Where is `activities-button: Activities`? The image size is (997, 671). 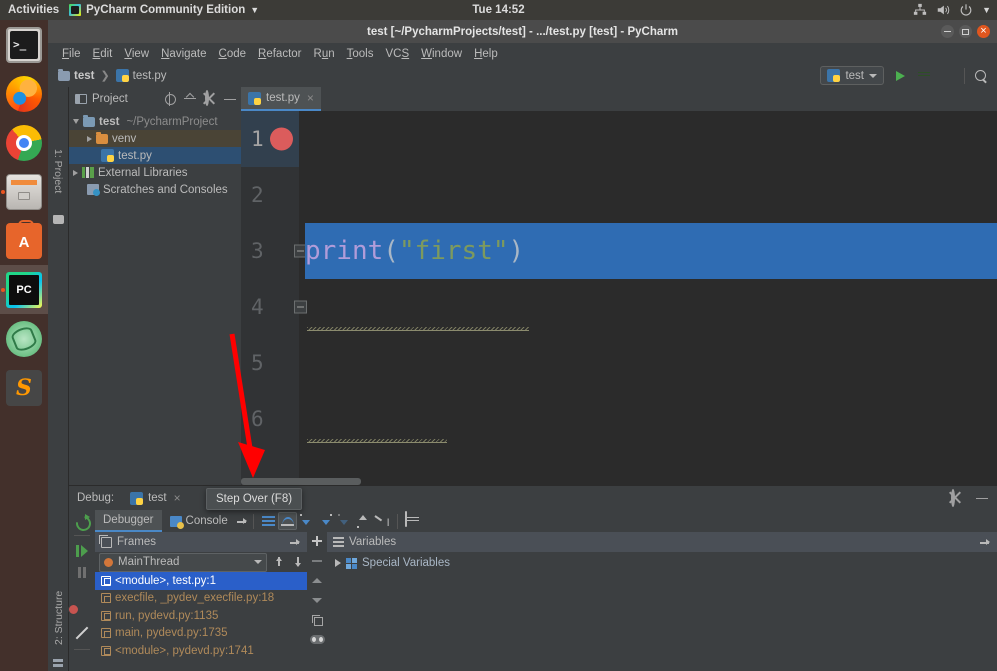 activities-button: Activities is located at coordinates (34, 10).